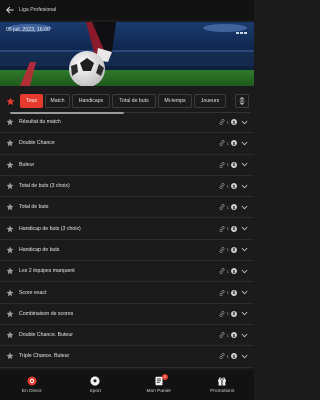 This screenshot has height=400, width=320. What do you see at coordinates (127, 144) in the screenshot?
I see `market-row: Double Chance 1 $` at bounding box center [127, 144].